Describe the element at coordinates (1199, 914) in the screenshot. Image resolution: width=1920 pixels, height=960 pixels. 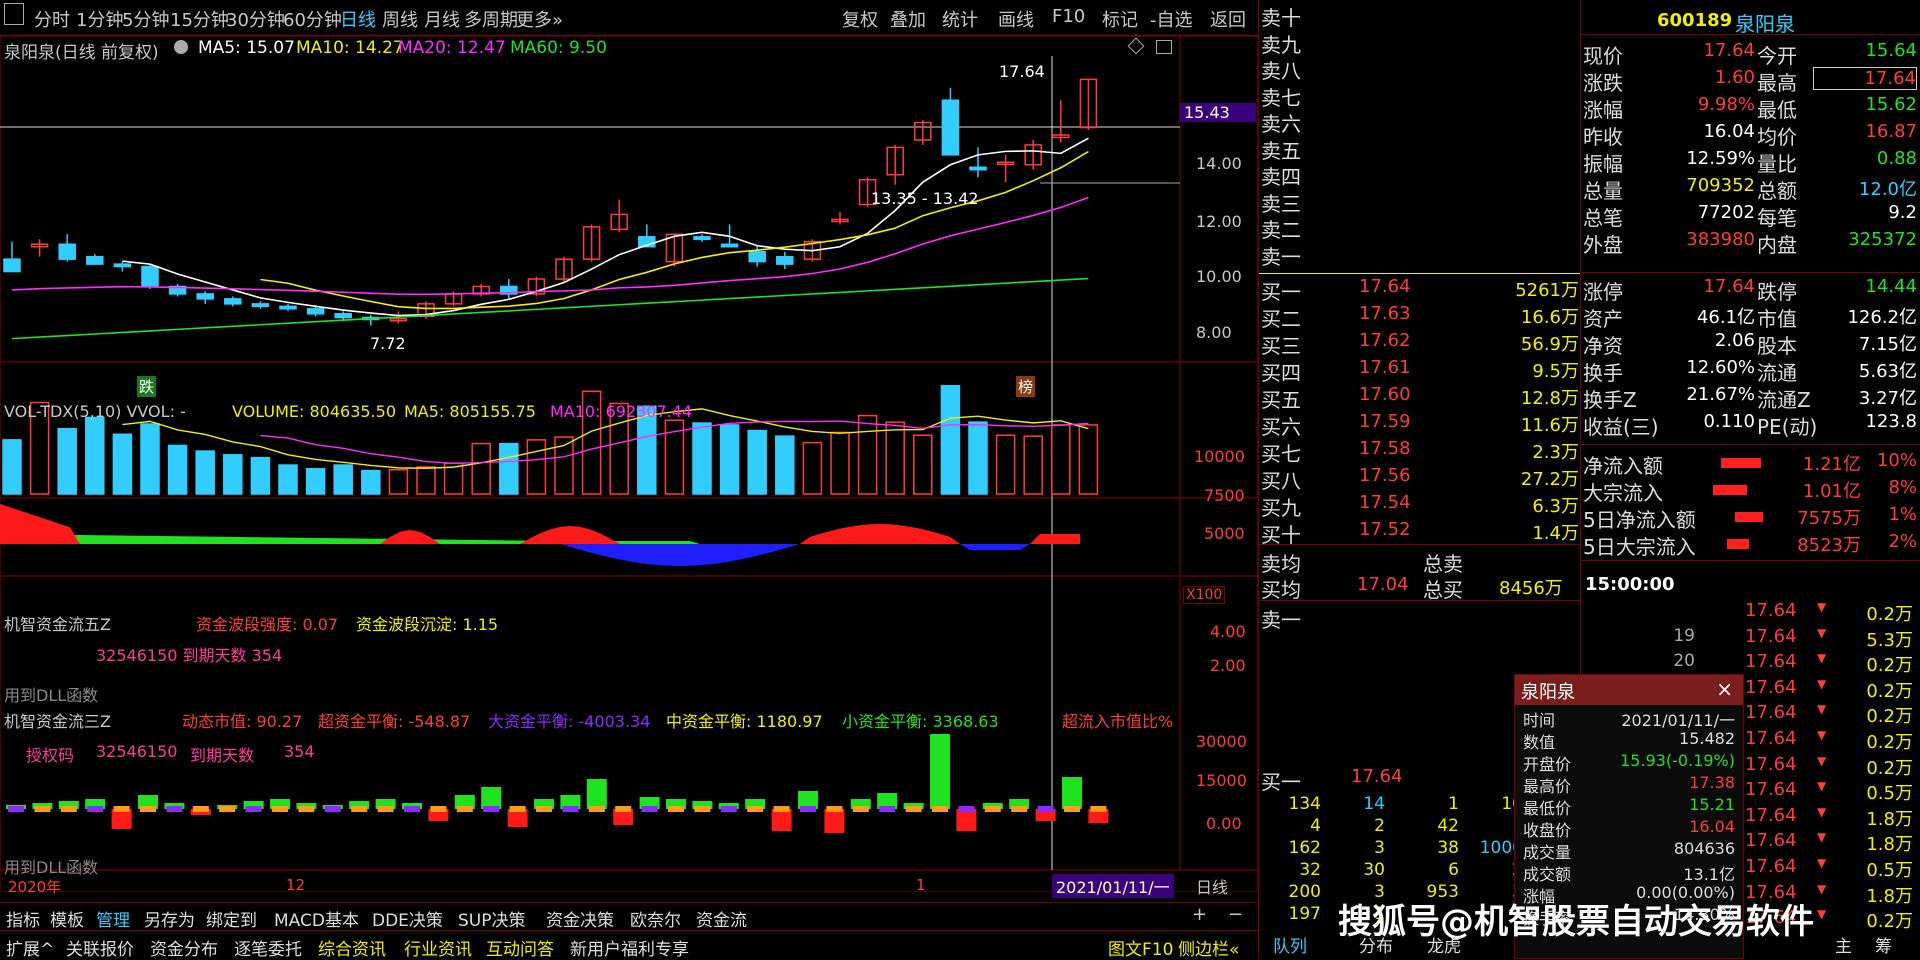
I see `plus-button: +` at that location.